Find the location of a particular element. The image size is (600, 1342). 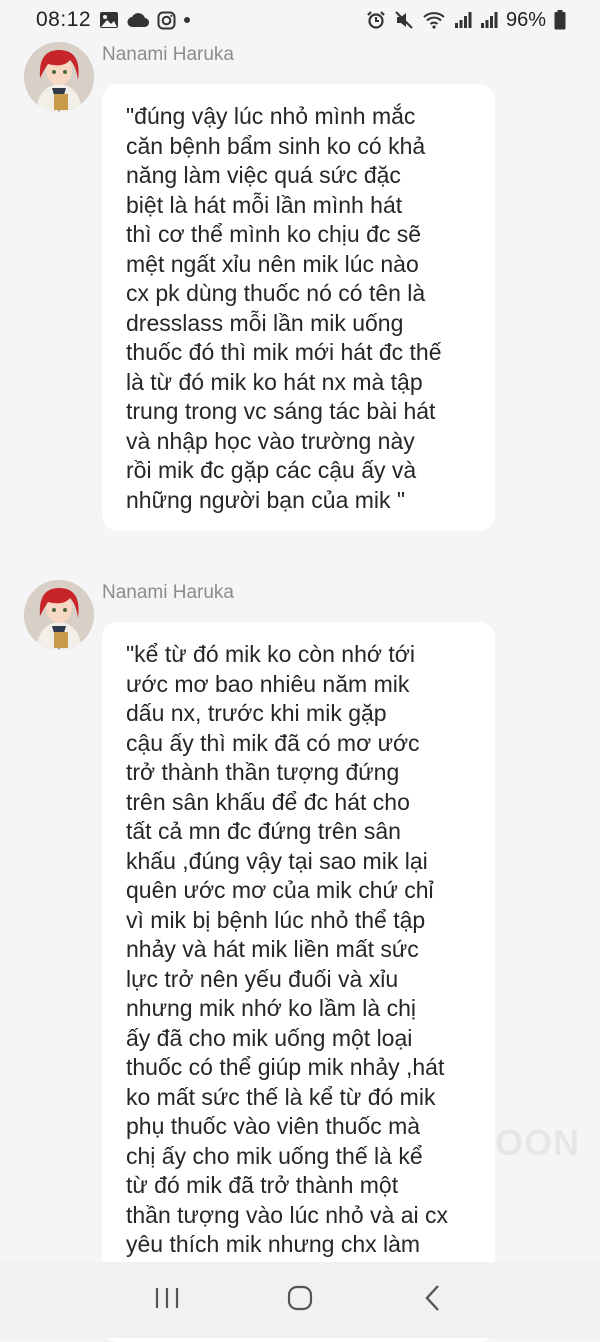

status-bar: 08:12 96% is located at coordinates (300, 20).